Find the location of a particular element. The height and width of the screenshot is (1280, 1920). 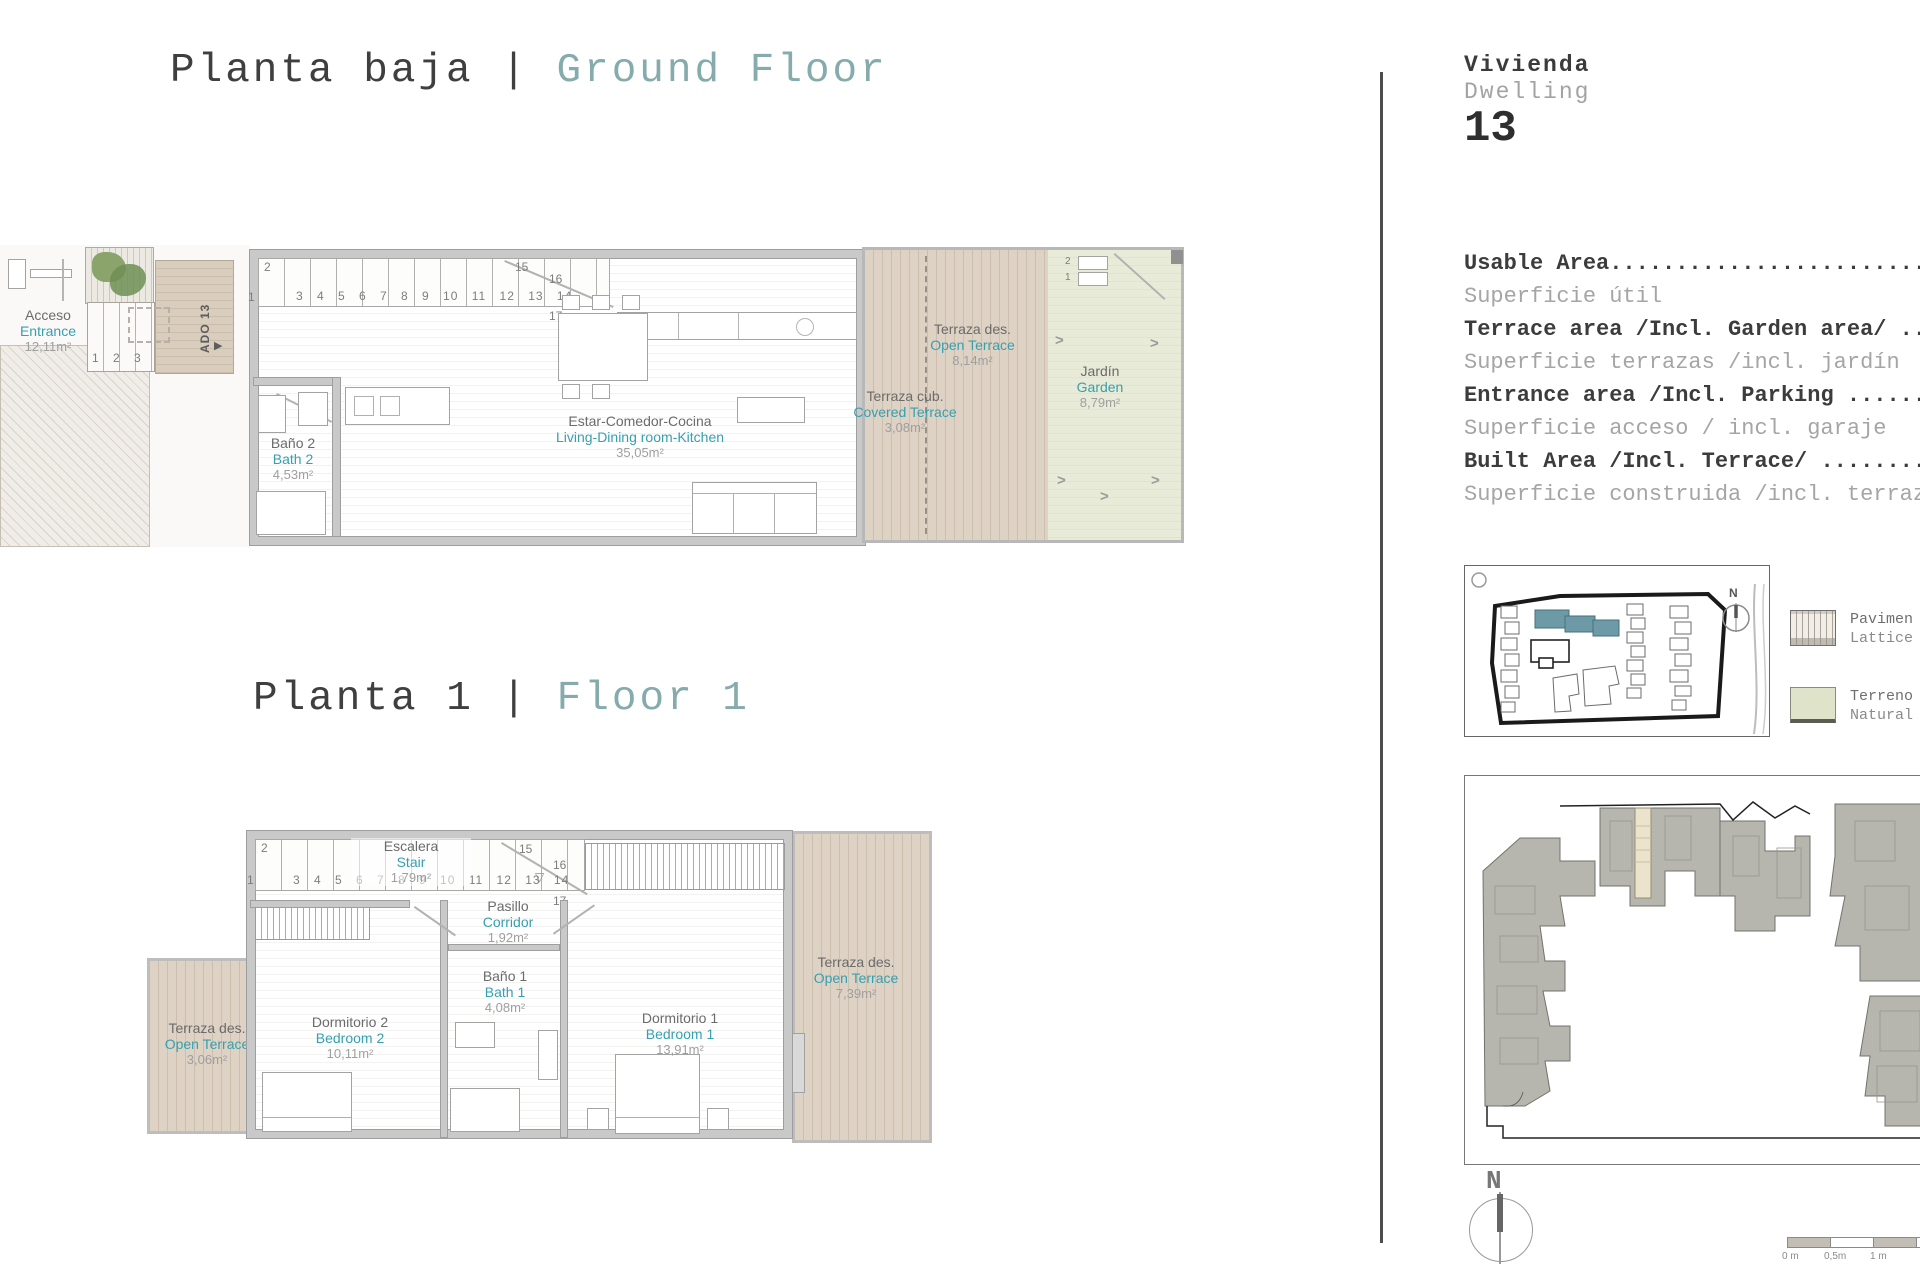

planter-outline is located at coordinates (149, 325).